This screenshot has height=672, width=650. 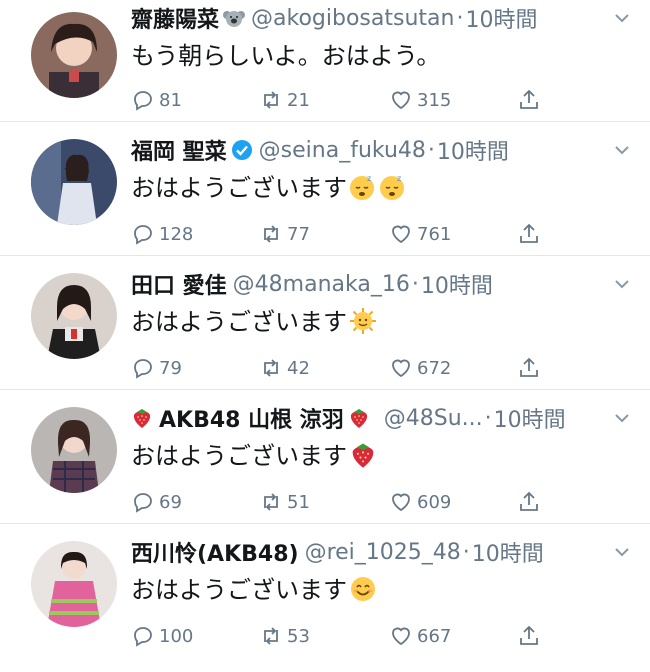 What do you see at coordinates (434, 234) in the screenshot?
I see `like-count: 761` at bounding box center [434, 234].